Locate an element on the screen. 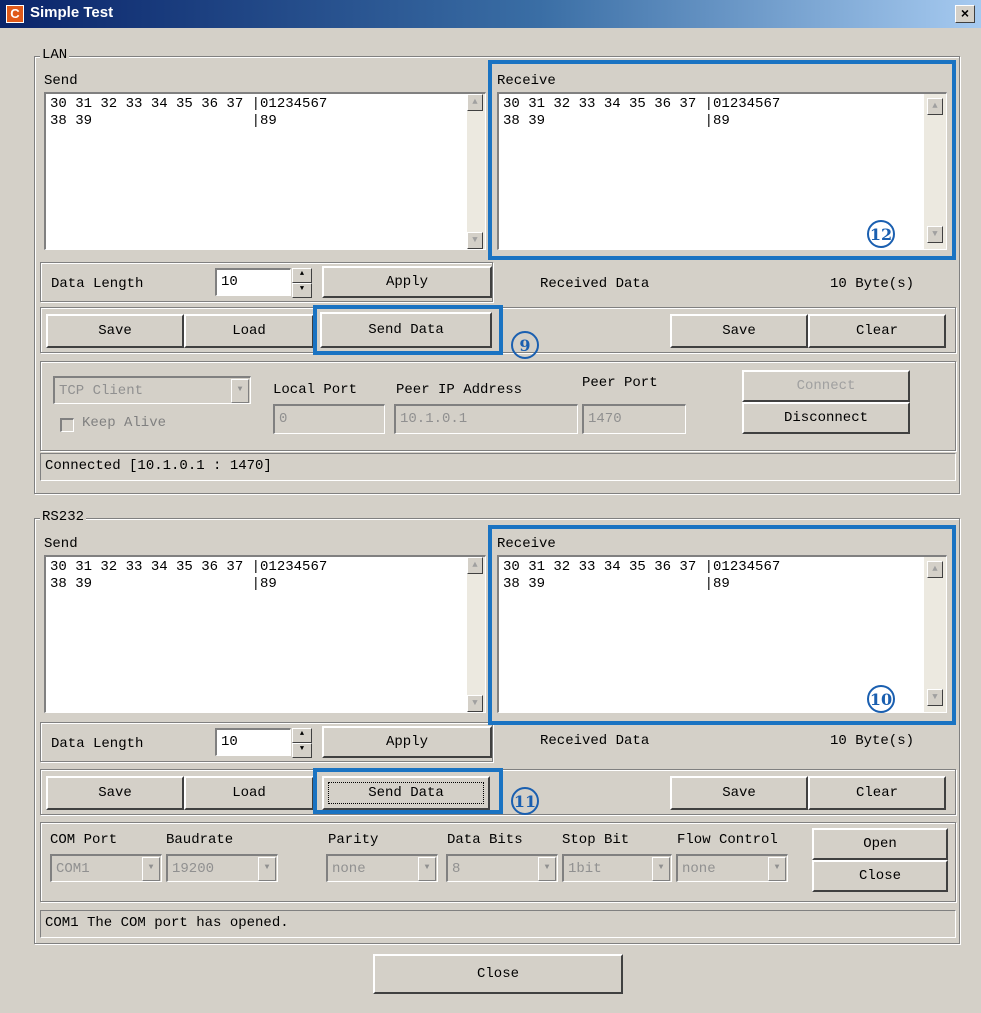  peer-port-input: 1470 is located at coordinates (634, 419).